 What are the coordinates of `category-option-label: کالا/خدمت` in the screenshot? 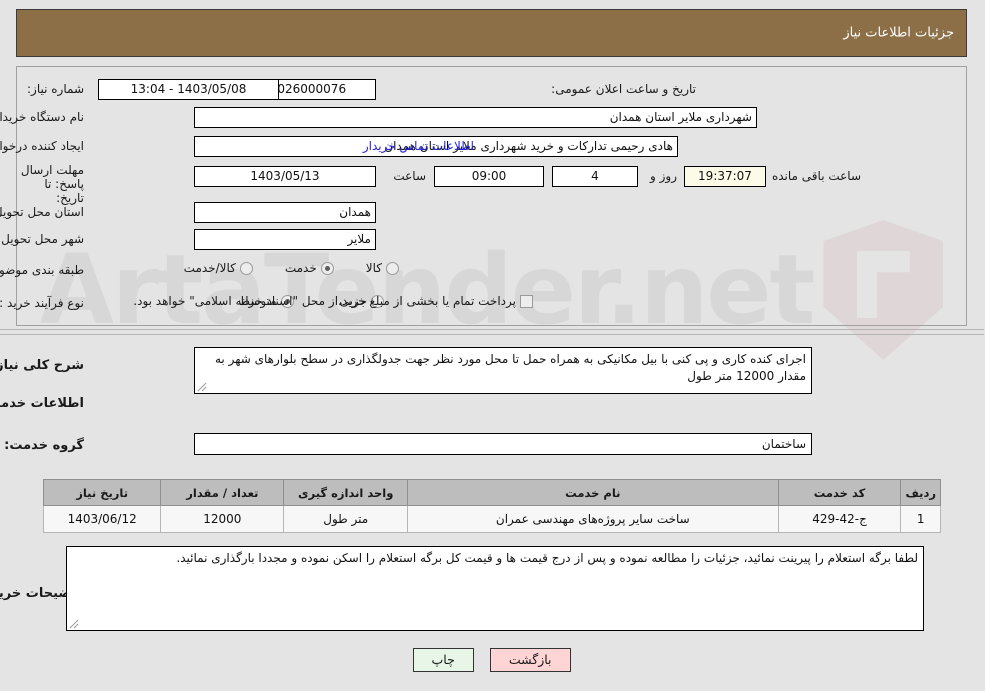 It's located at (210, 268).